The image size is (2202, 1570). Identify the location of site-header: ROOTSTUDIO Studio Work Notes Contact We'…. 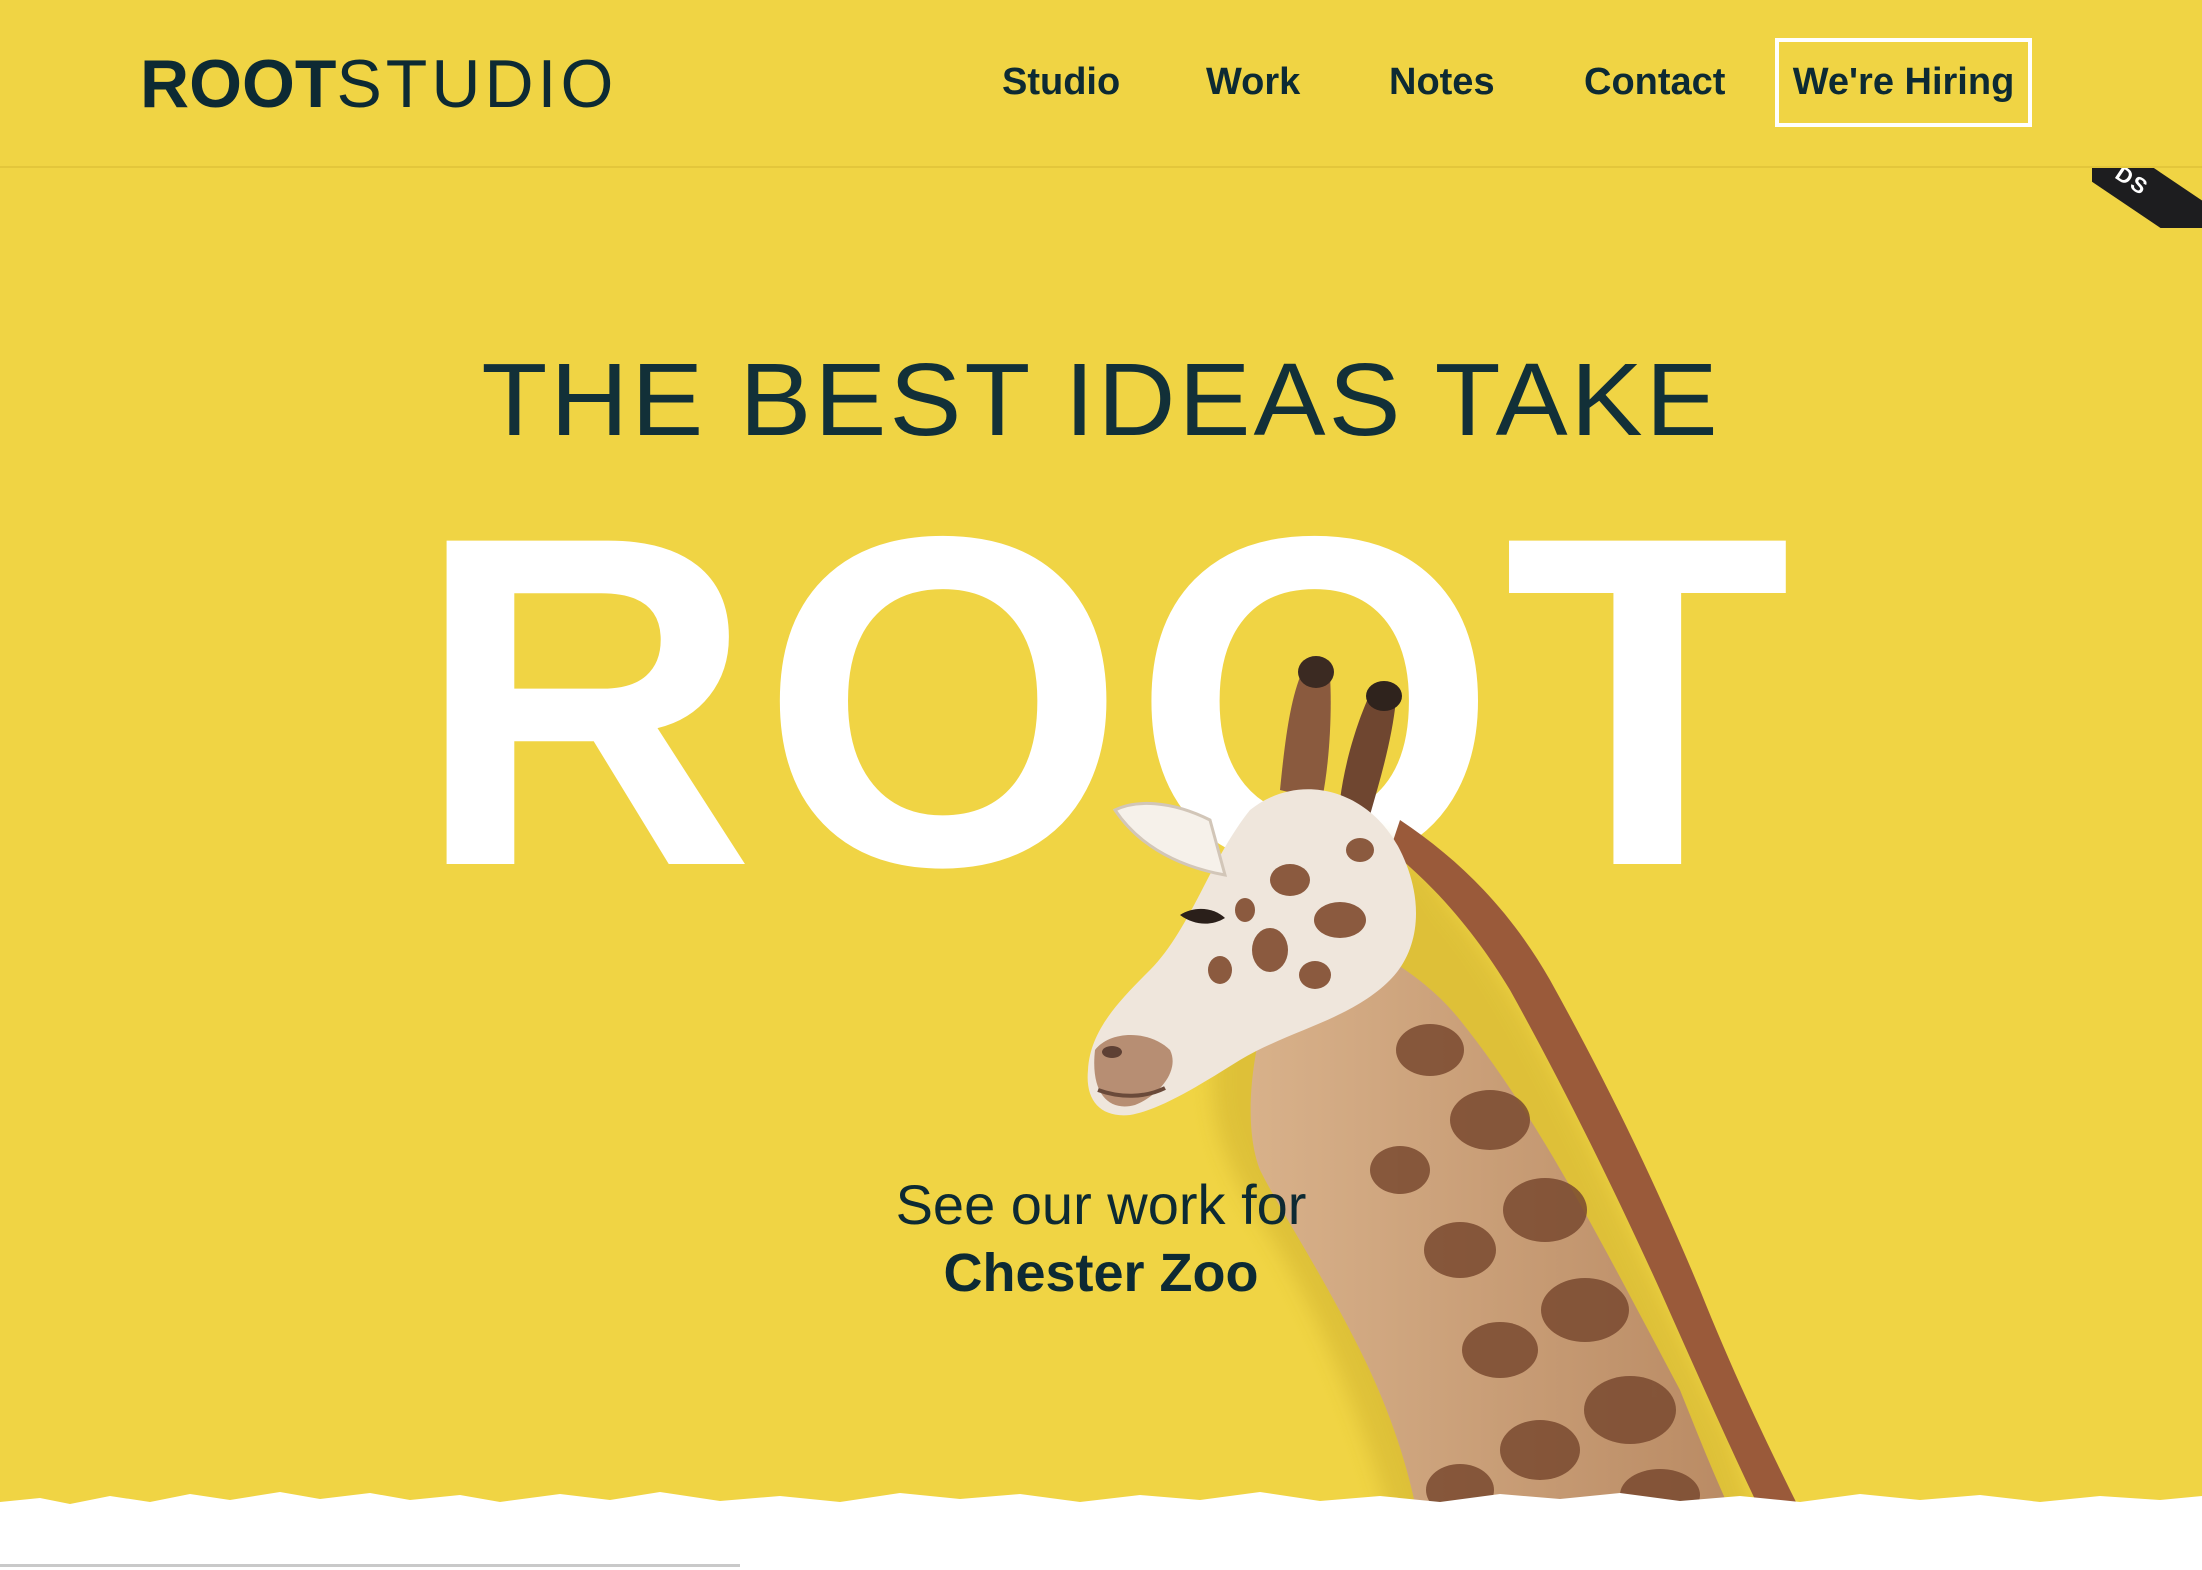
(1101, 84).